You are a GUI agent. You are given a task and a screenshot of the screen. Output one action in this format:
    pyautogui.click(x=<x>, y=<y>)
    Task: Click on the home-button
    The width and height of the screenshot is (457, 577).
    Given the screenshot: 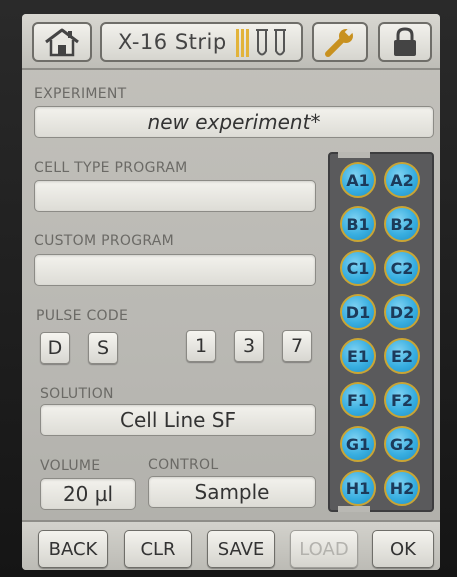 What is the action you would take?
    pyautogui.click(x=62, y=42)
    